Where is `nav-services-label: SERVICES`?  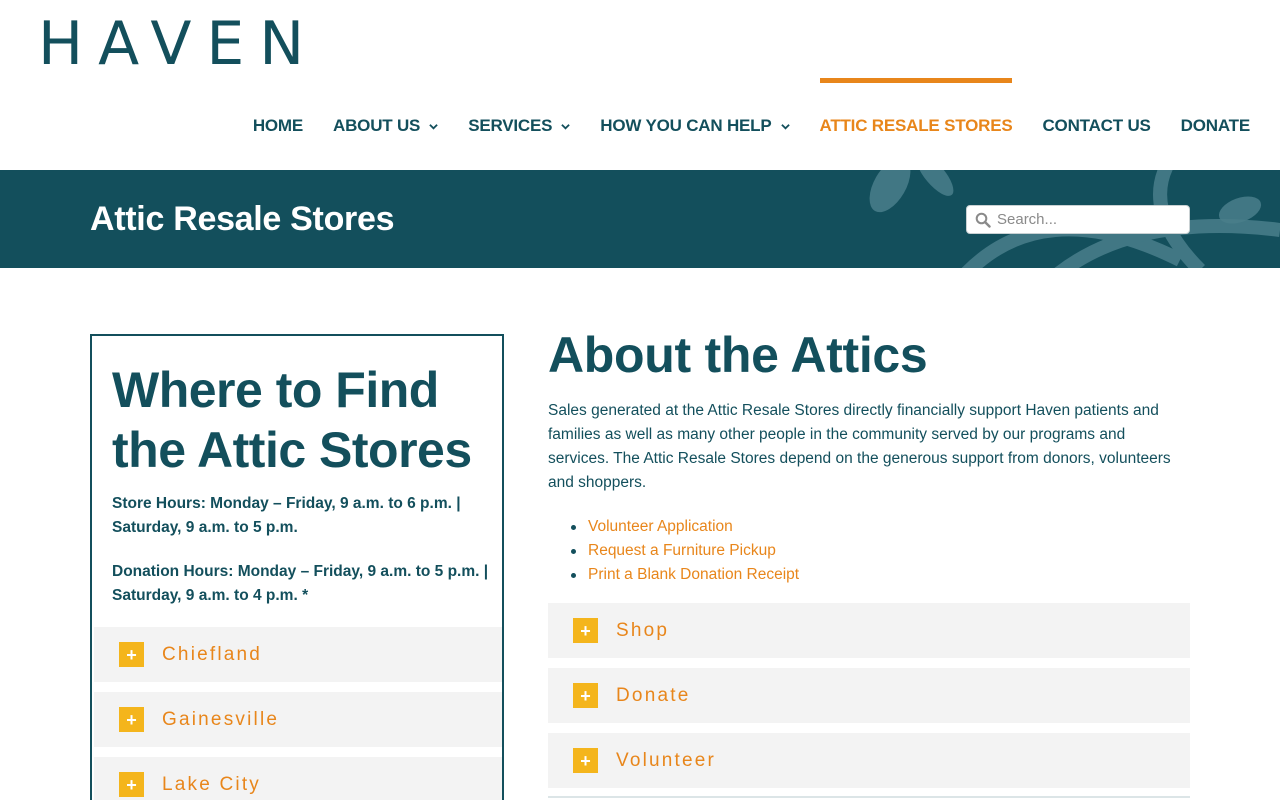 nav-services-label: SERVICES is located at coordinates (510, 125).